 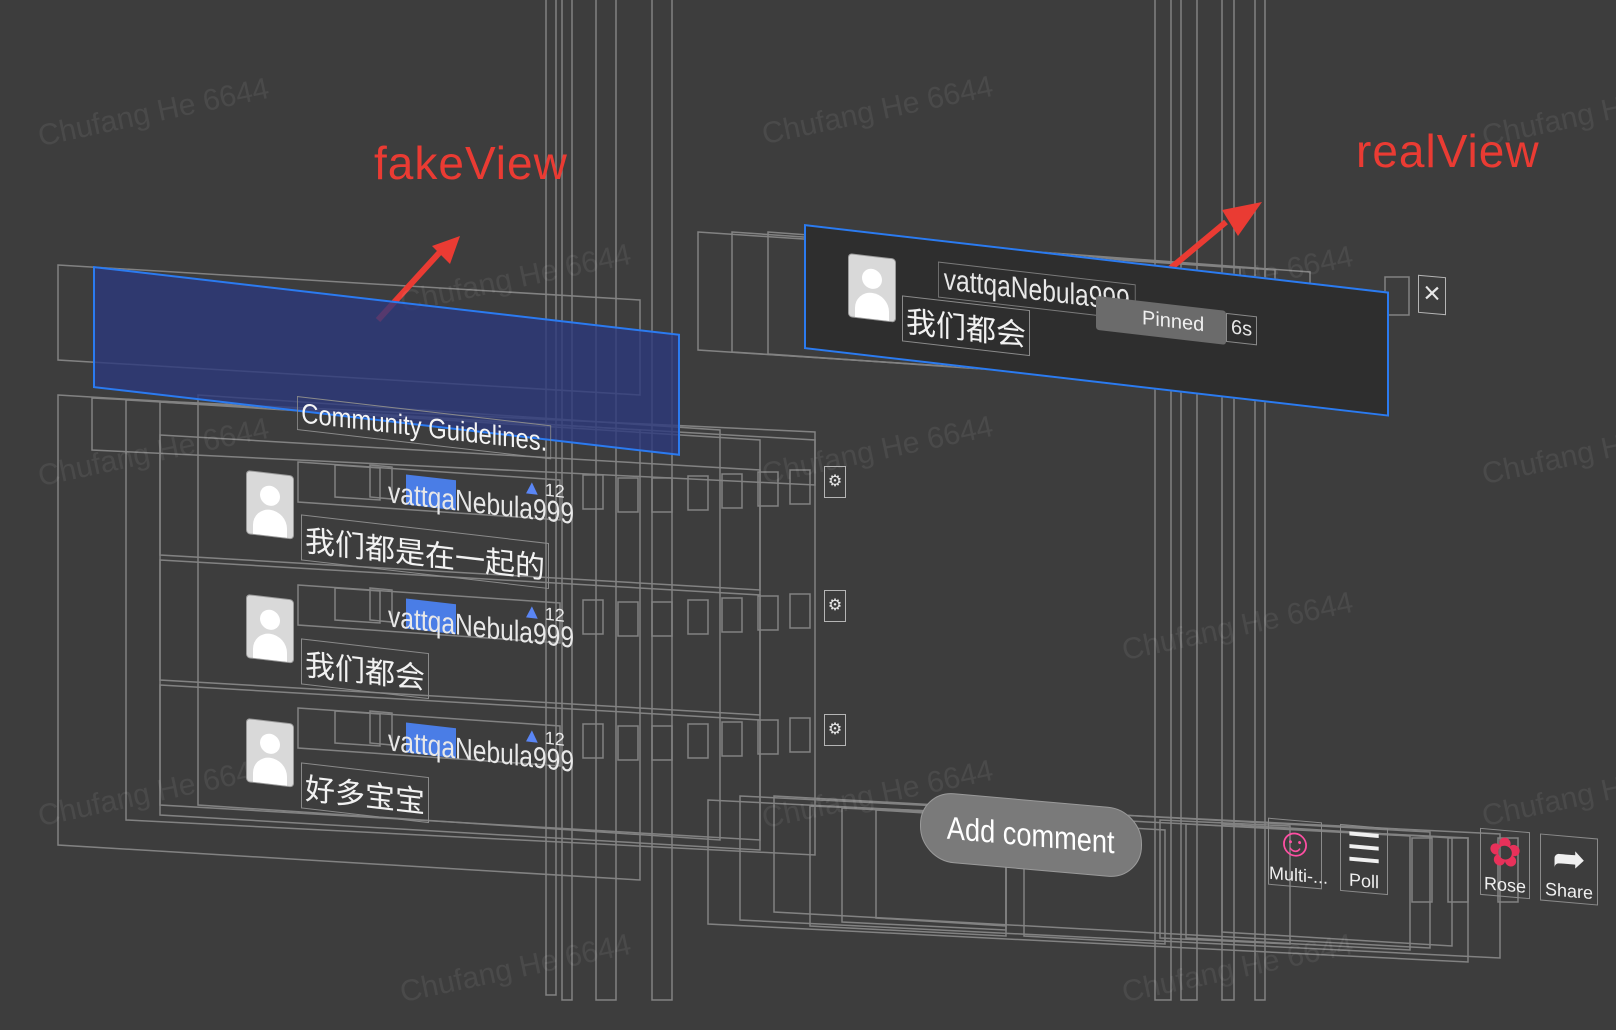 I want to click on rose-gift-button: ✿ Rose, so click(x=1505, y=863).